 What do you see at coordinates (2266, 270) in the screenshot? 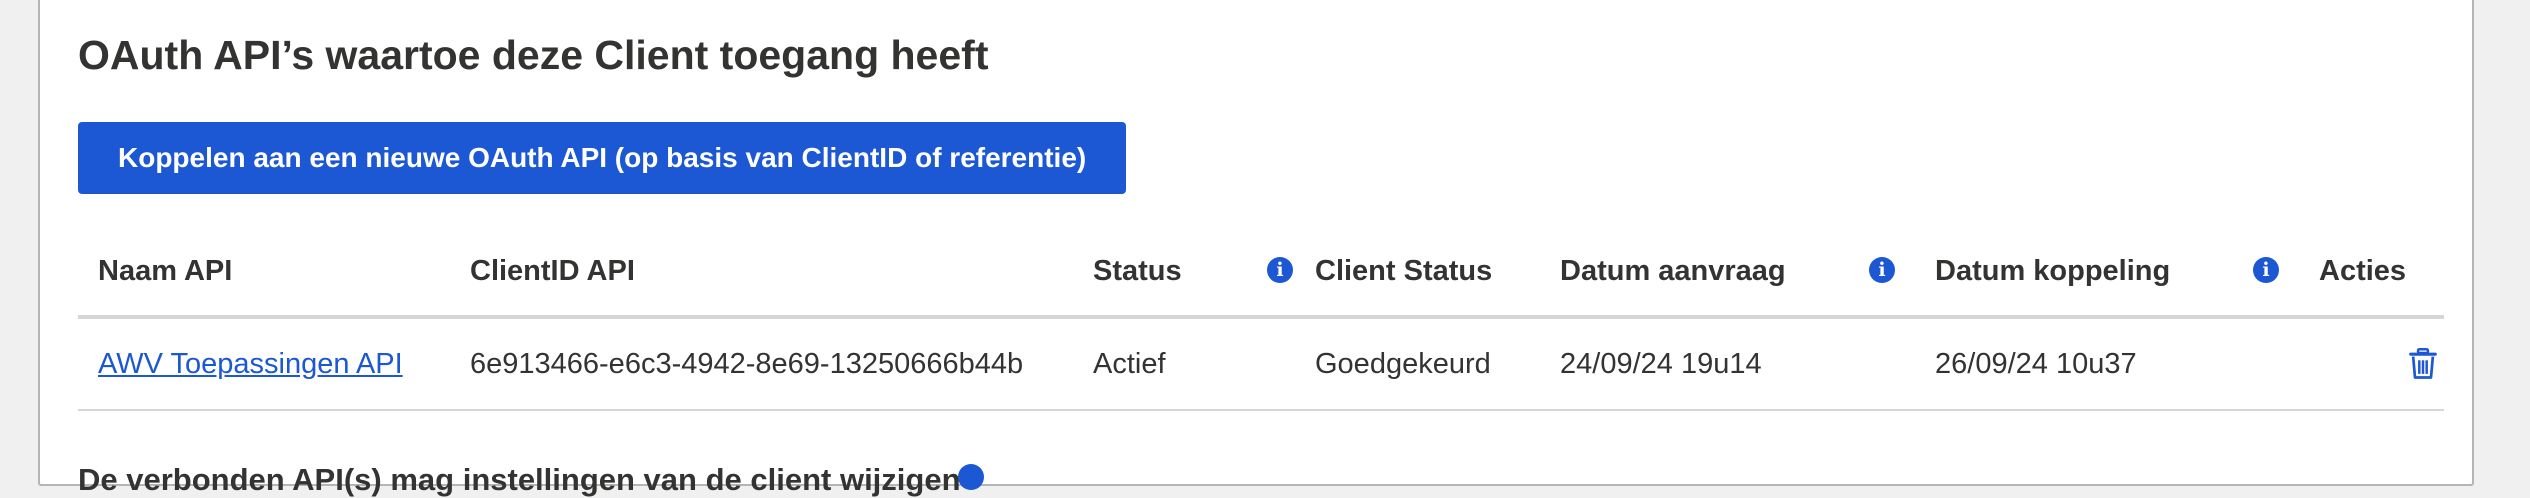
I see `link-date-info-icon: i` at bounding box center [2266, 270].